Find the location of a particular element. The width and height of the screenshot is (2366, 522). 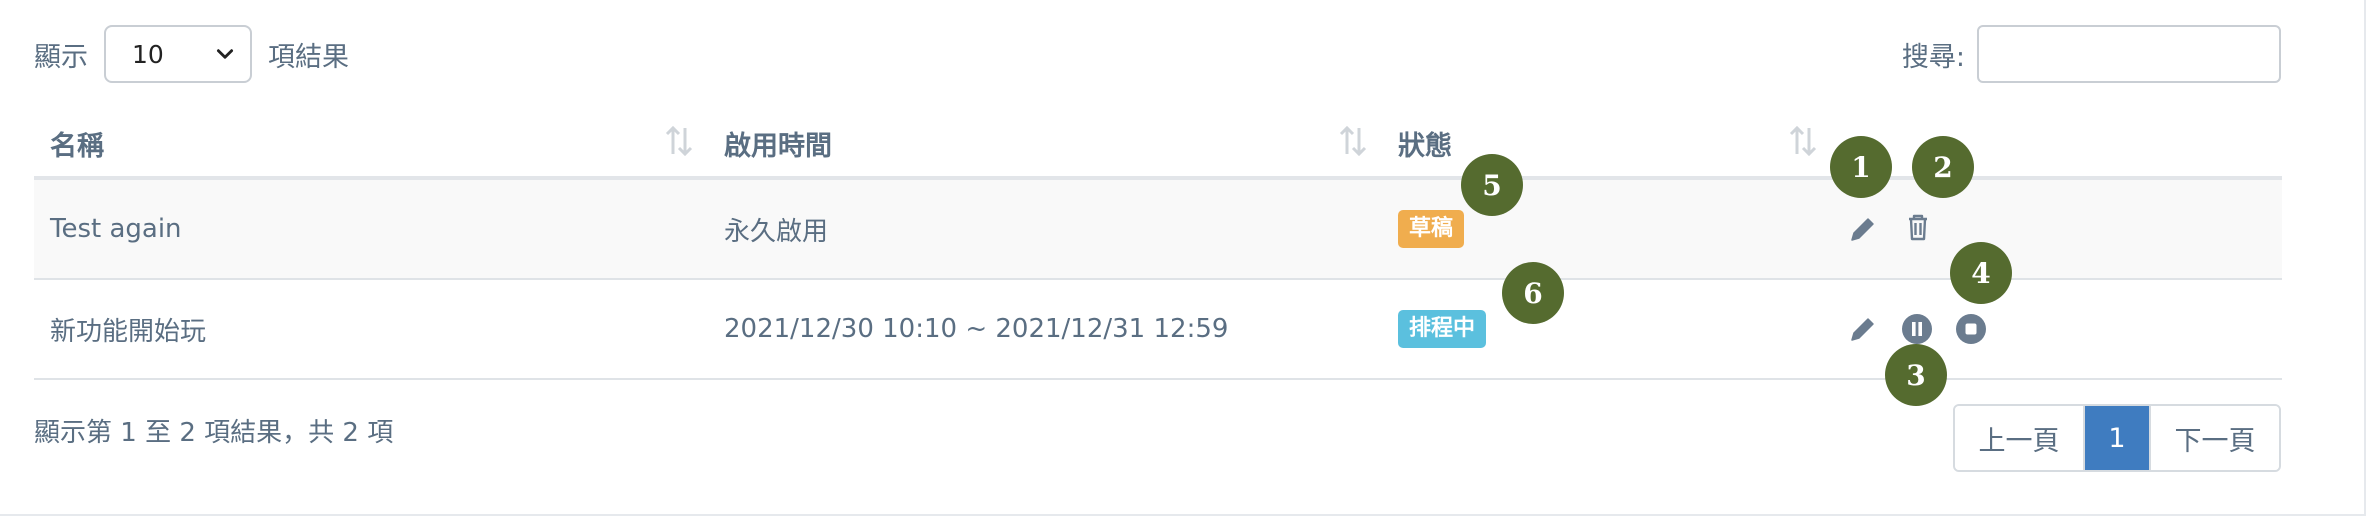

status-badge: 排程中 is located at coordinates (1442, 329).